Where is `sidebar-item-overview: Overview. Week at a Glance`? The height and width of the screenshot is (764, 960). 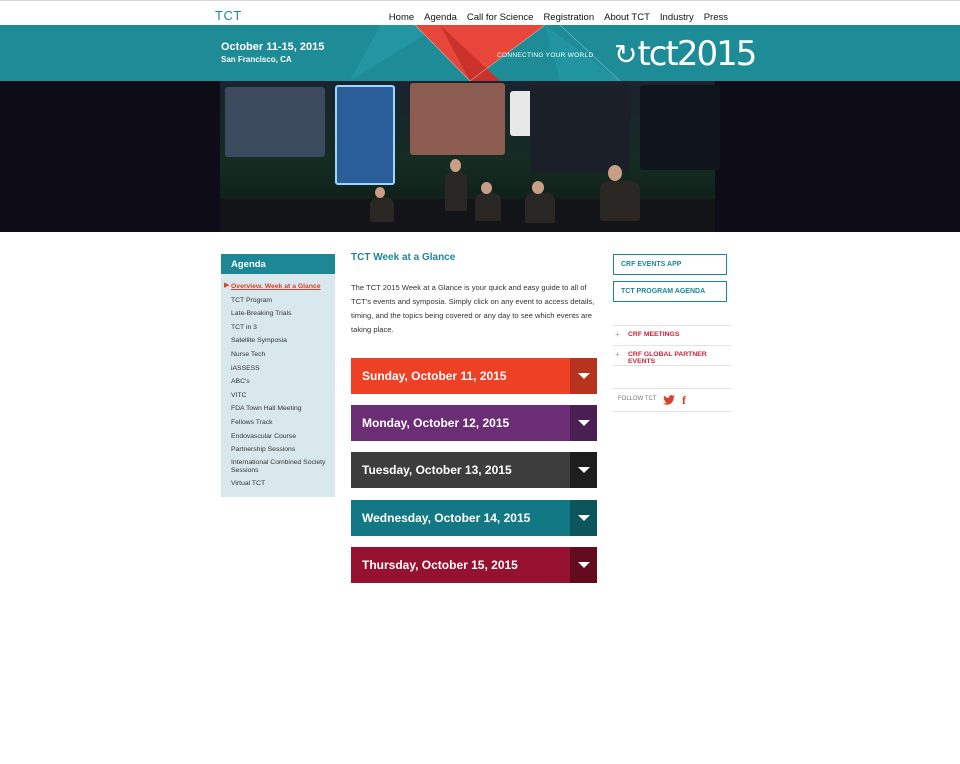
sidebar-item-overview: Overview. Week at a Glance is located at coordinates (283, 287).